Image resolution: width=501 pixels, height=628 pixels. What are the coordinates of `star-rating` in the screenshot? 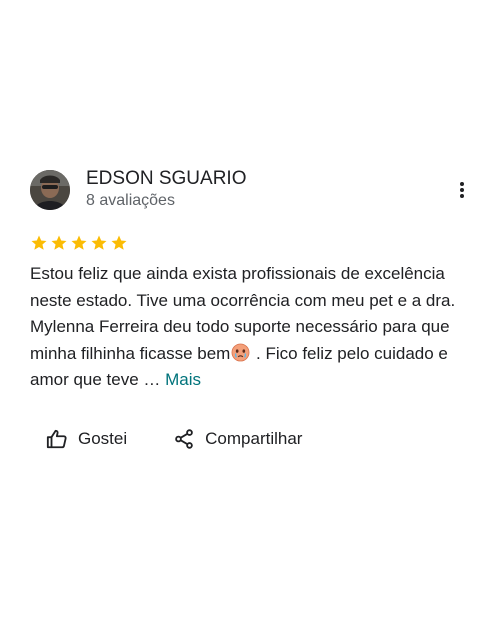 It's located at (79, 243).